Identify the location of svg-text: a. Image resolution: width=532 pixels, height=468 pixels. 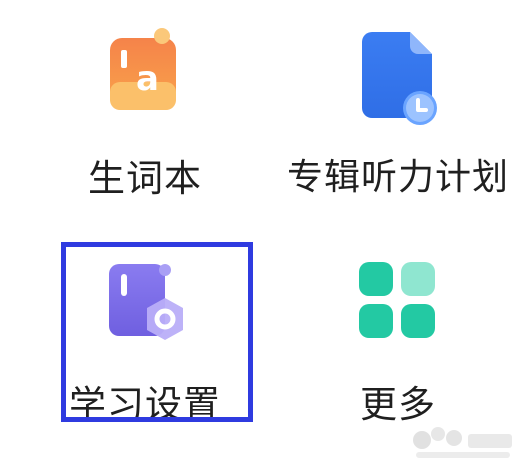
(147, 79).